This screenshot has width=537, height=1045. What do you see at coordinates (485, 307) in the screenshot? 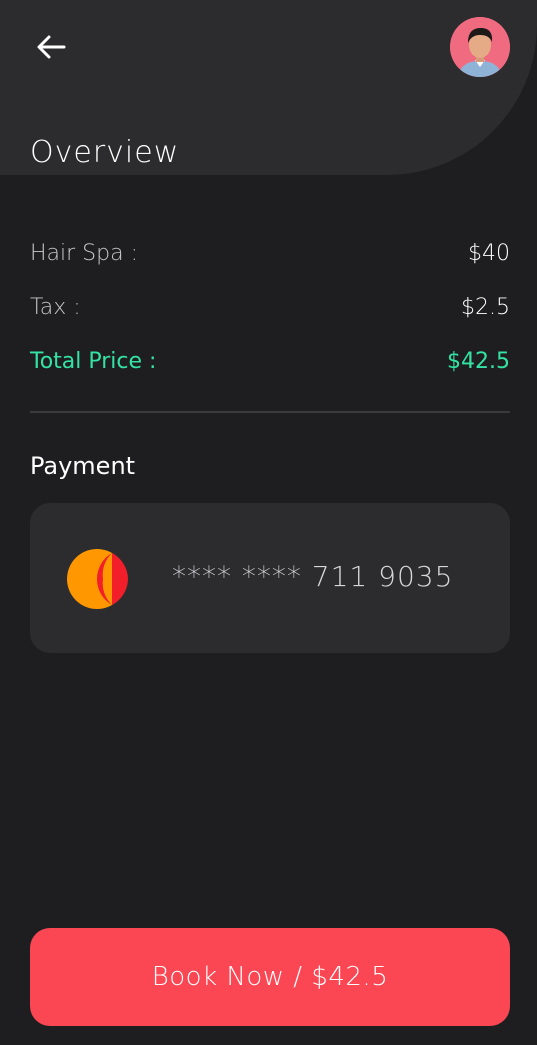
I see `summary-value: $2.5` at bounding box center [485, 307].